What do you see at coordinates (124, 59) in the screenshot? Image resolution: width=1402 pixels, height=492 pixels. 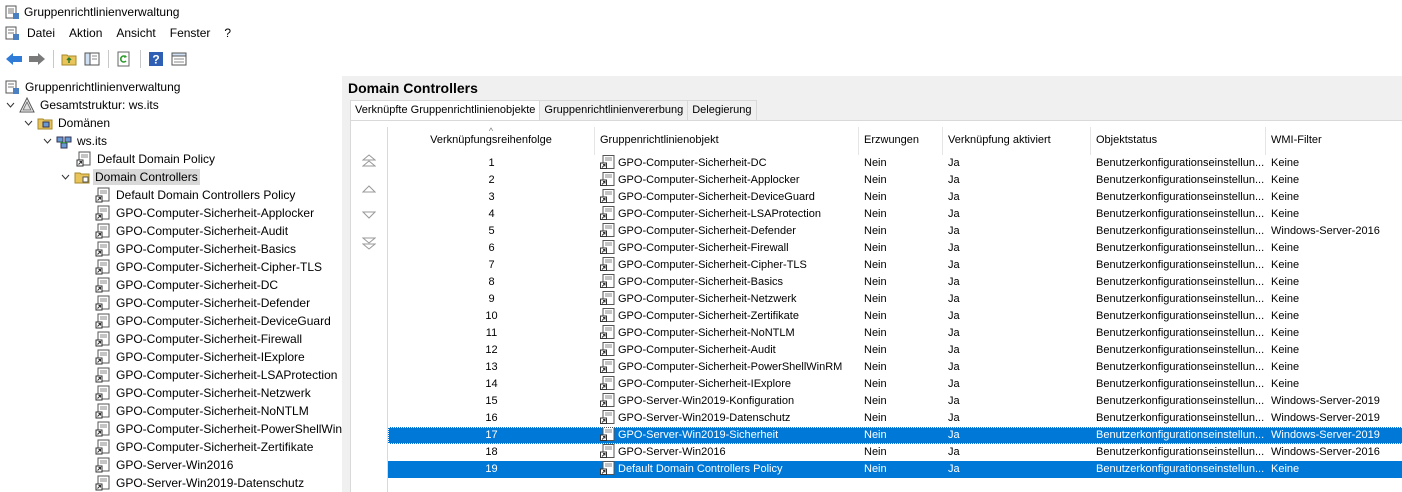 I see `refresh-button` at bounding box center [124, 59].